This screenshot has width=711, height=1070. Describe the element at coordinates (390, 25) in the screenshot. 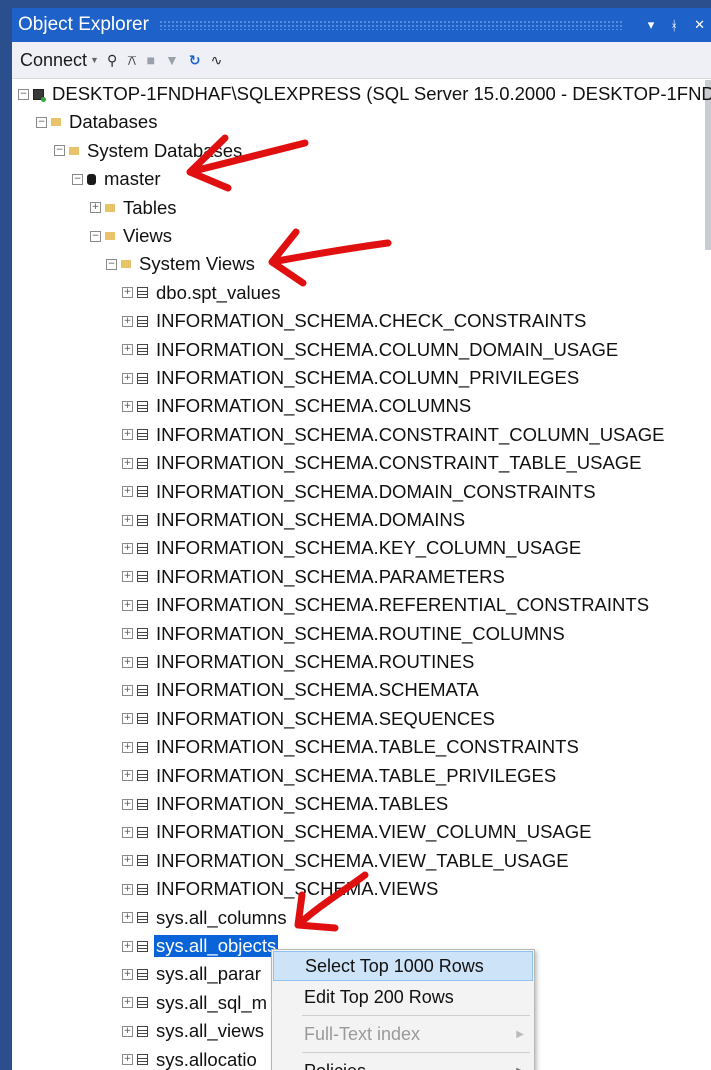

I see `title-bar-grip` at that location.